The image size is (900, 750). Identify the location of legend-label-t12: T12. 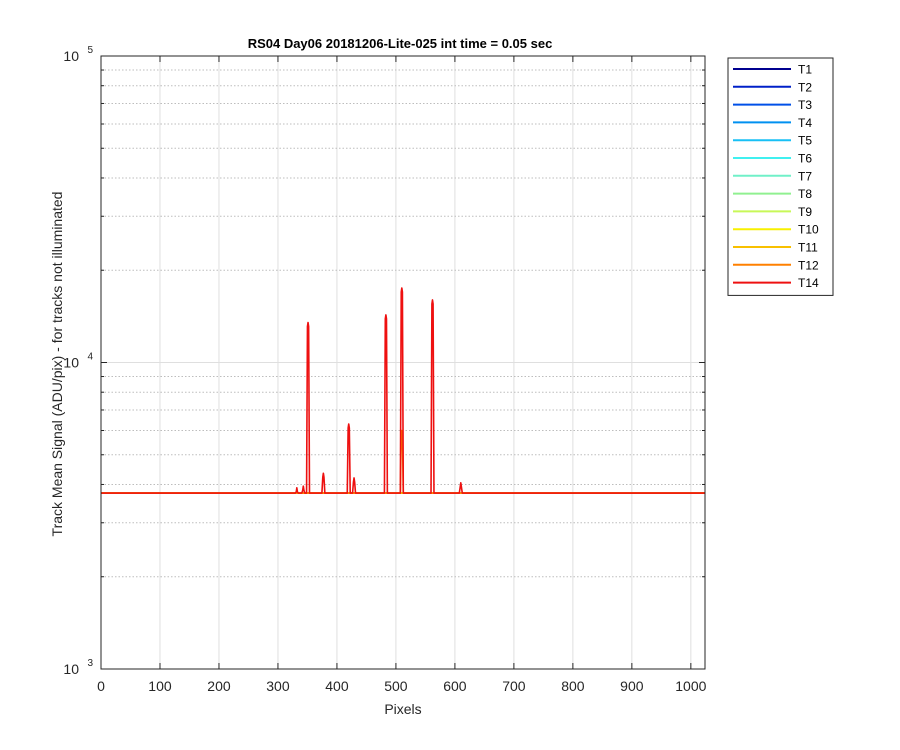
(808, 265).